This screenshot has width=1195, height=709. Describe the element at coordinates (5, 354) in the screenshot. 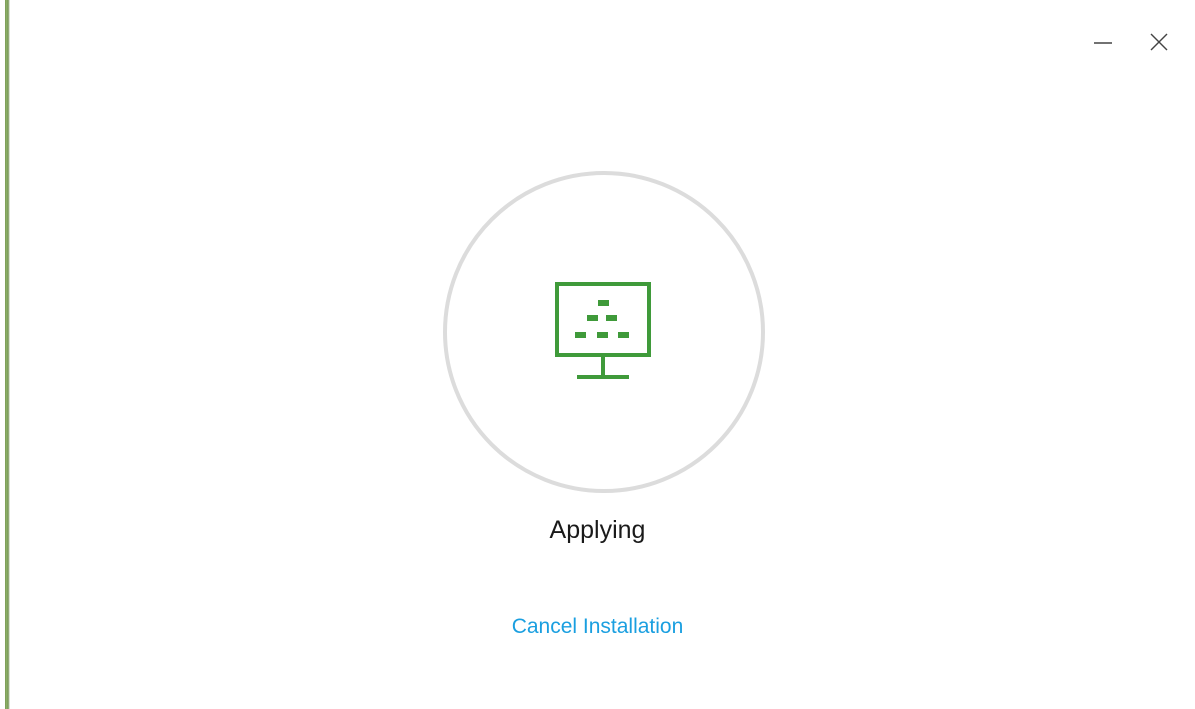

I see `window-left-edge` at that location.